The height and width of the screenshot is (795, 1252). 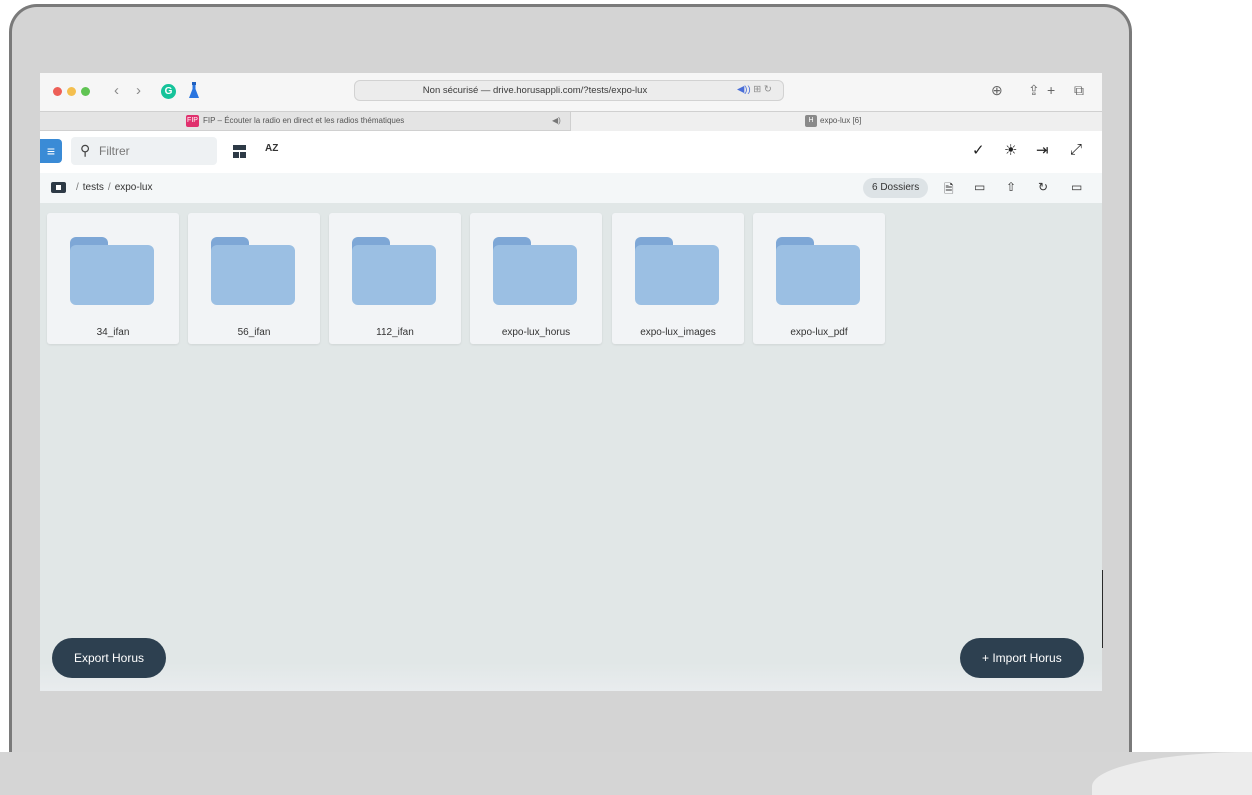 I want to click on tab-overview-icon: ⧉, so click(x=1079, y=90).